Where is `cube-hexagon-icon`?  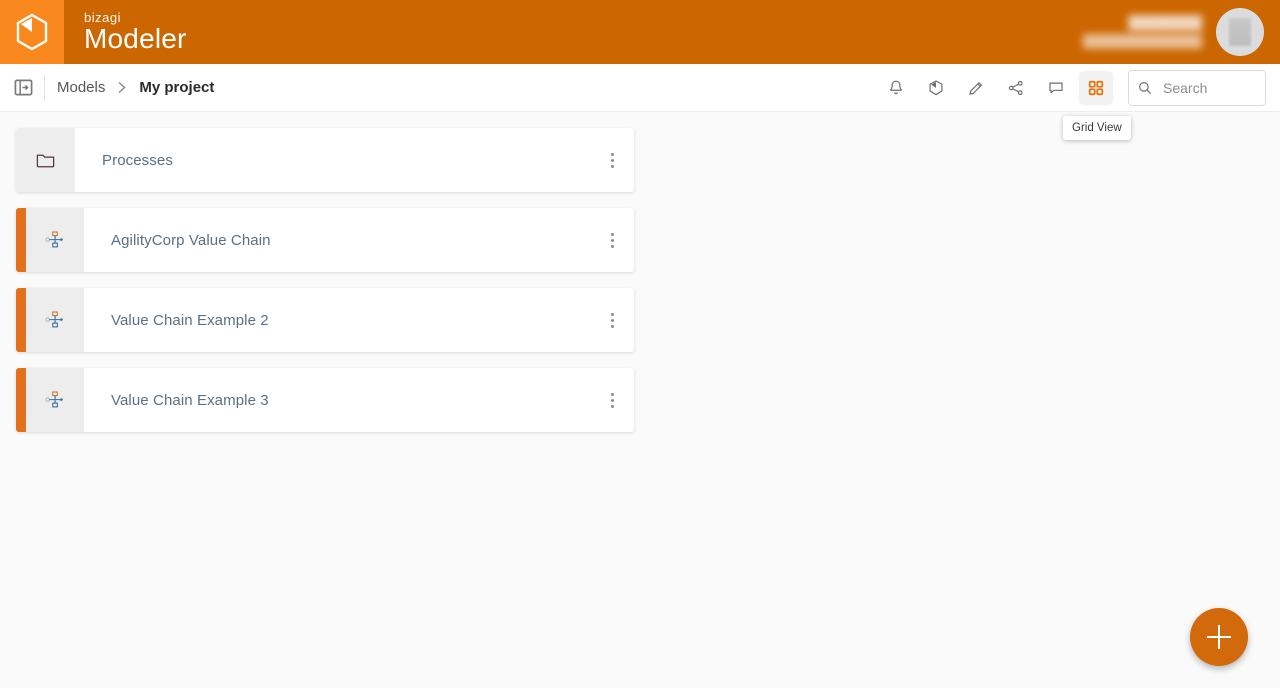 cube-hexagon-icon is located at coordinates (32, 32).